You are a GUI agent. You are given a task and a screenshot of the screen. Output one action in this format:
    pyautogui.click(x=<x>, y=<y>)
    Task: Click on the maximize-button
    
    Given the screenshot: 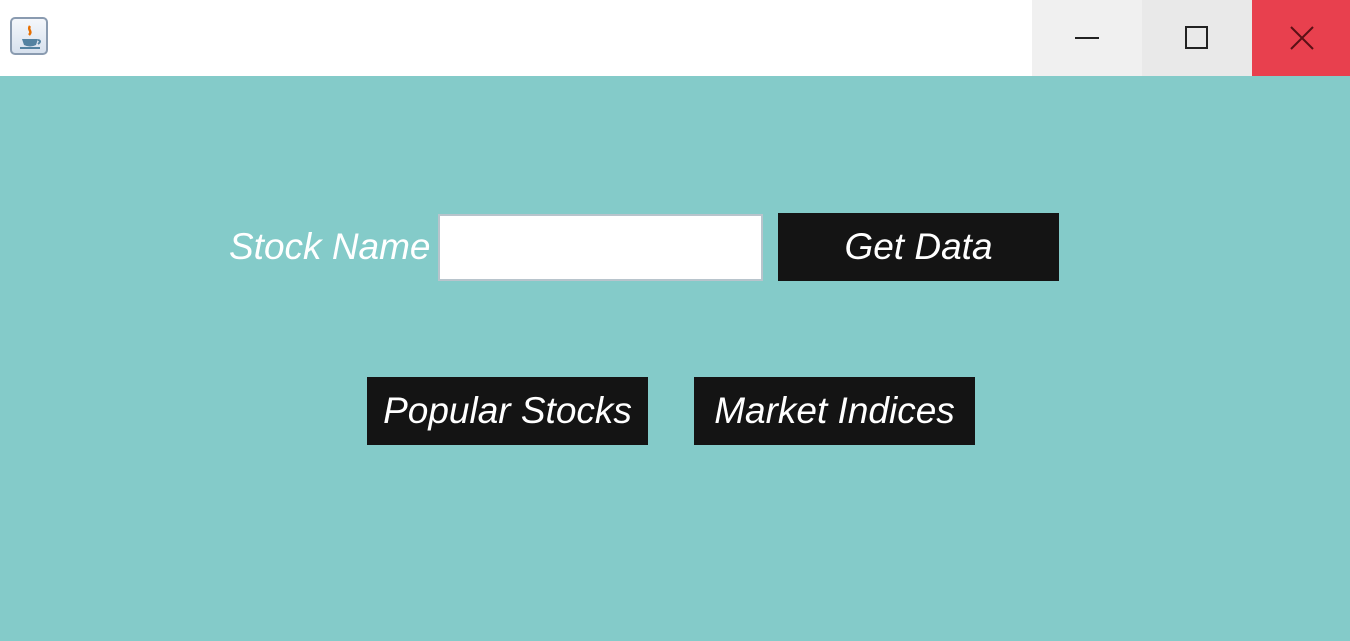 What is the action you would take?
    pyautogui.click(x=1197, y=38)
    